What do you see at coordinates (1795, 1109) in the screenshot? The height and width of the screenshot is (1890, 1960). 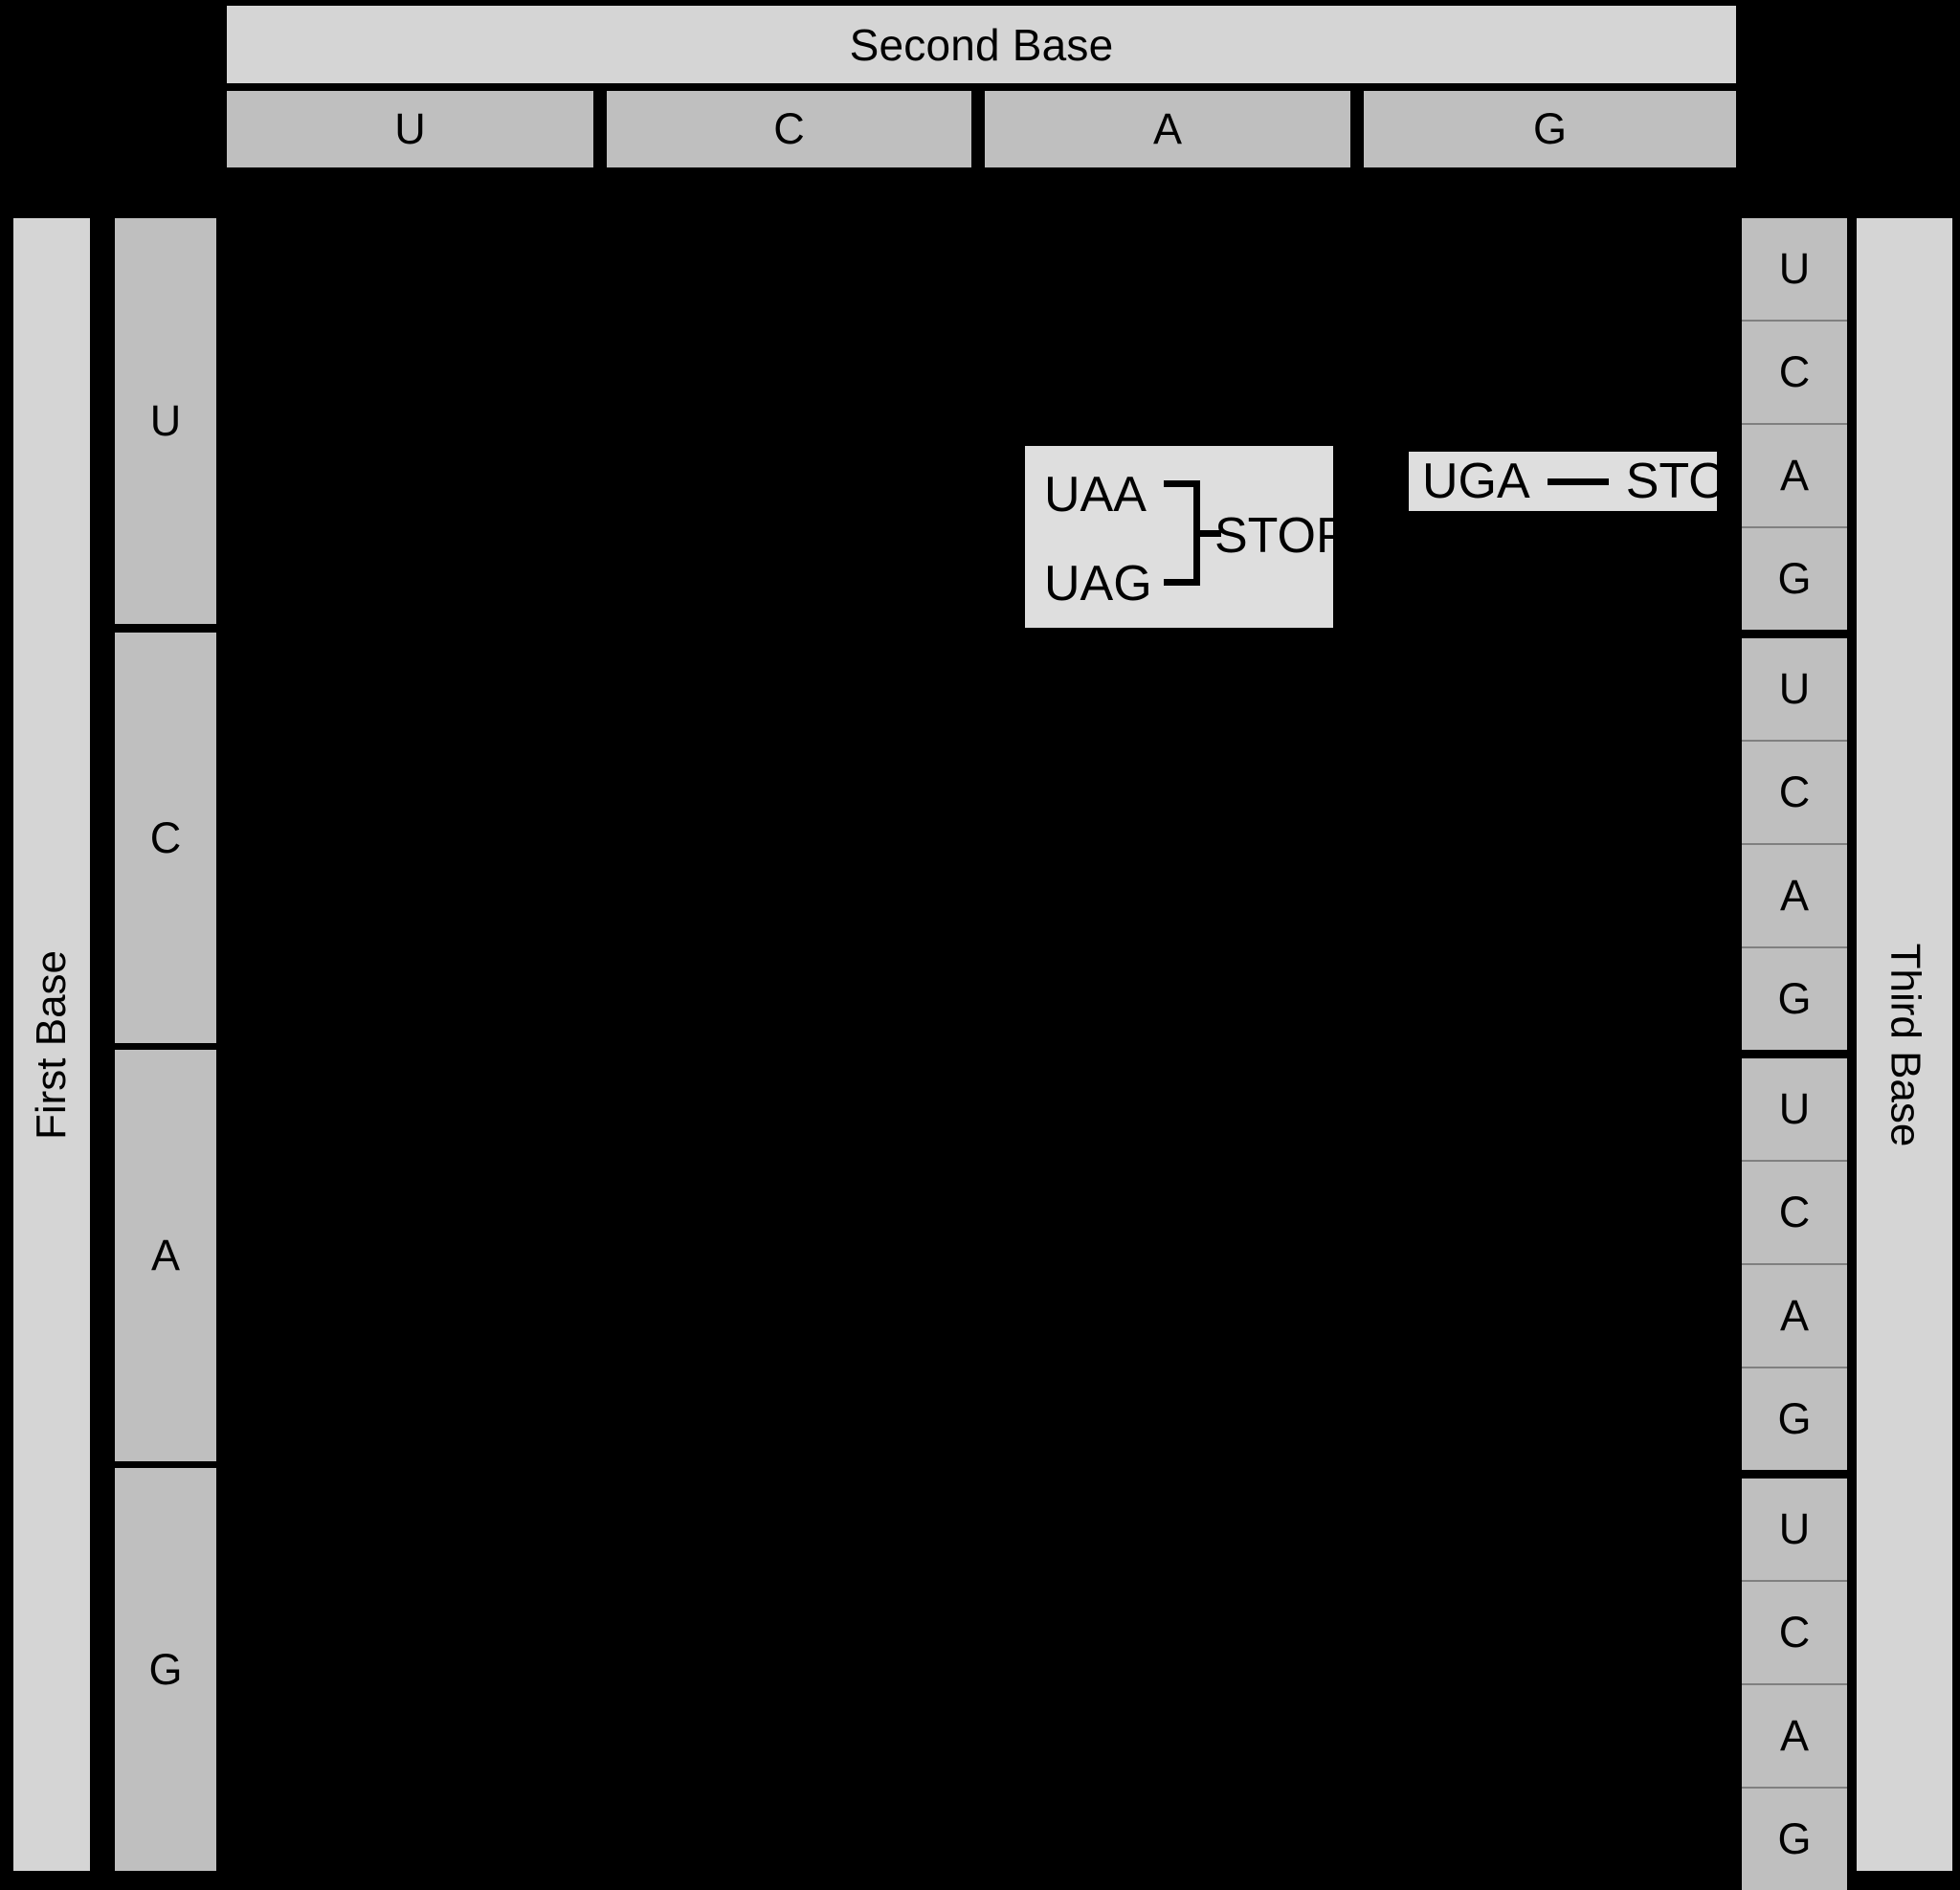 I see `third-base-cell-a-u: U` at bounding box center [1795, 1109].